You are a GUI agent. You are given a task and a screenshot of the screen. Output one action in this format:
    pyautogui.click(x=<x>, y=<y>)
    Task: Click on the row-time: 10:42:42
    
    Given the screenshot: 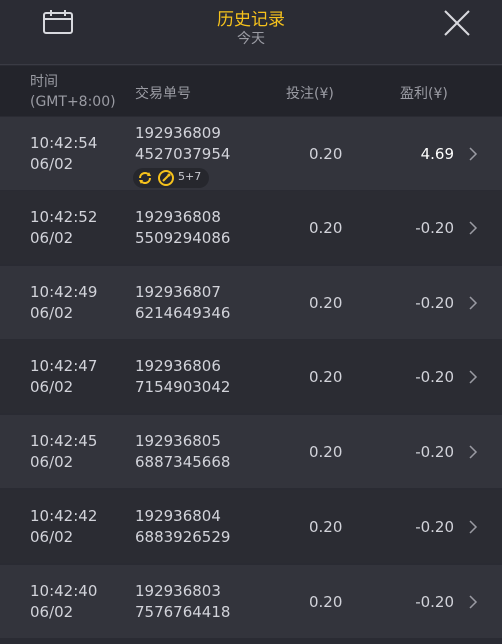 What is the action you would take?
    pyautogui.click(x=64, y=516)
    